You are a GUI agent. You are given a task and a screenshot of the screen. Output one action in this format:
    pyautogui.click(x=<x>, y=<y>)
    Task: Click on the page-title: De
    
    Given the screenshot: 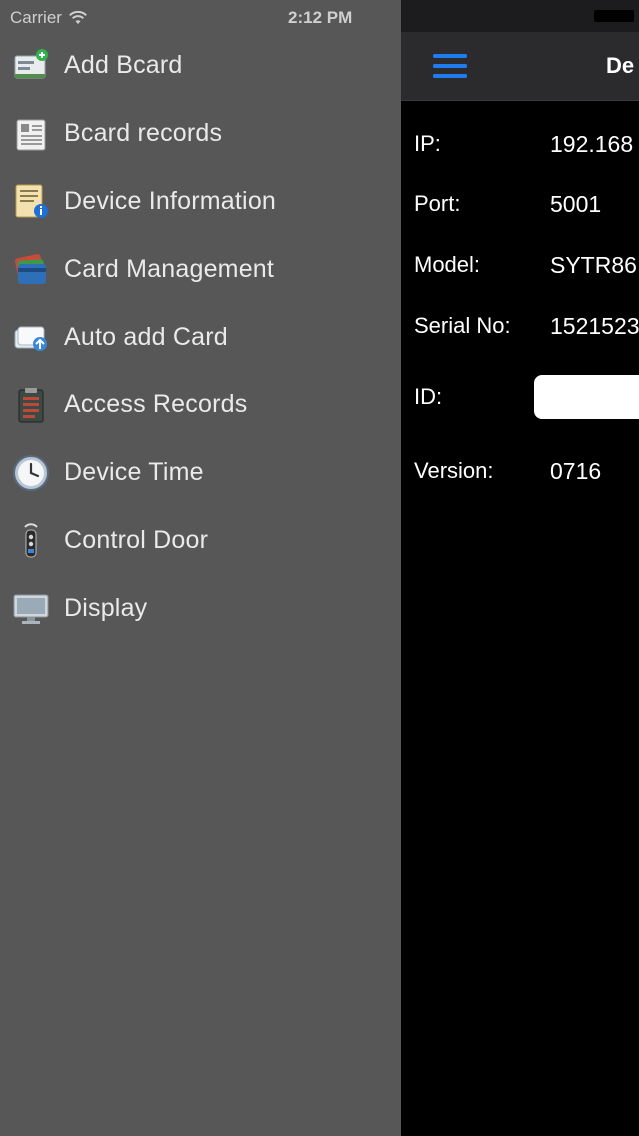 What is the action you would take?
    pyautogui.click(x=620, y=65)
    